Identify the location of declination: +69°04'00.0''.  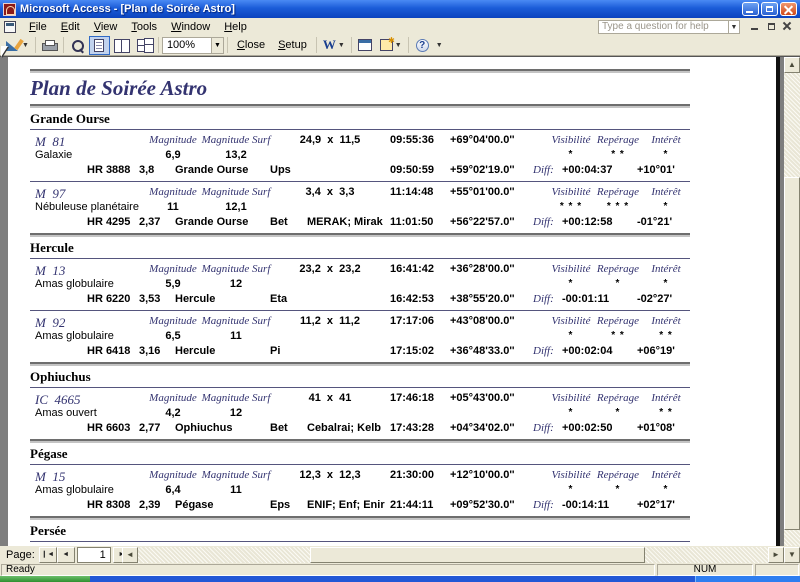
(482, 140).